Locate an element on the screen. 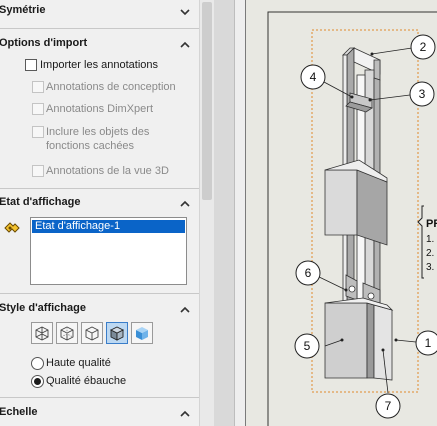 Image resolution: width=437 pixels, height=426 pixels. shaded-with-edges-button is located at coordinates (117, 333).